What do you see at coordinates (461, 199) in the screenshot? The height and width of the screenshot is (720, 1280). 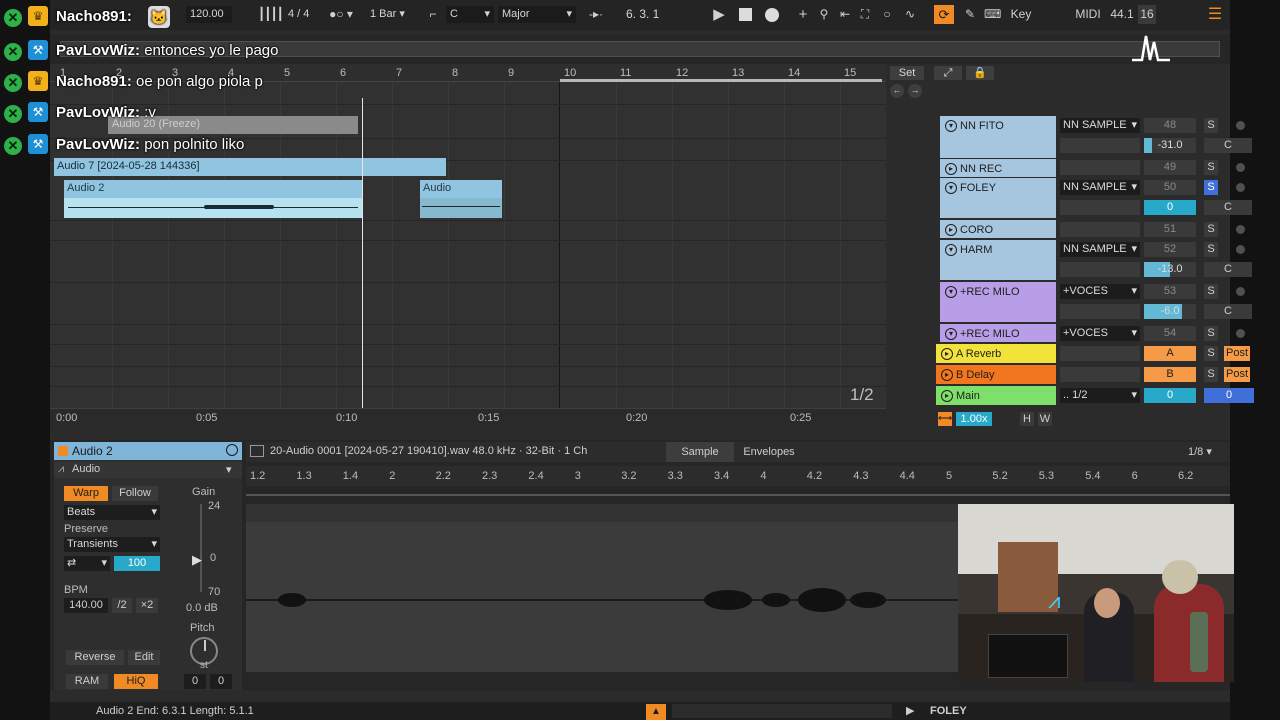 I see `clip-audio: Audio` at bounding box center [461, 199].